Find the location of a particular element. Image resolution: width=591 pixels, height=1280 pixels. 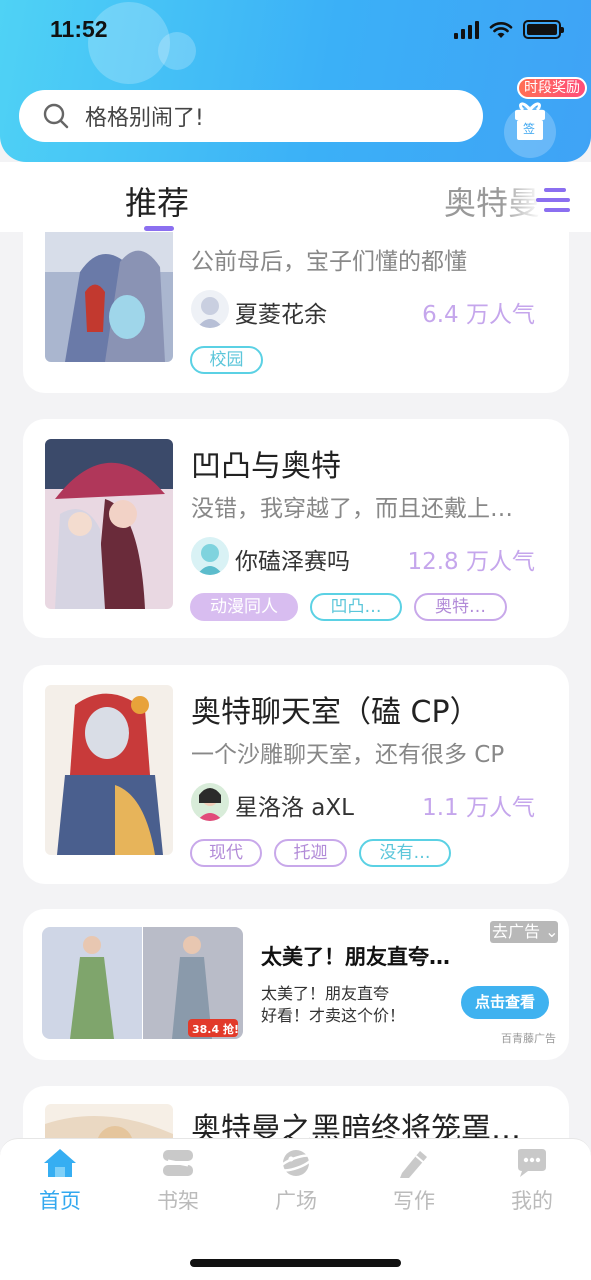

pen-icon is located at coordinates (413, 1164).